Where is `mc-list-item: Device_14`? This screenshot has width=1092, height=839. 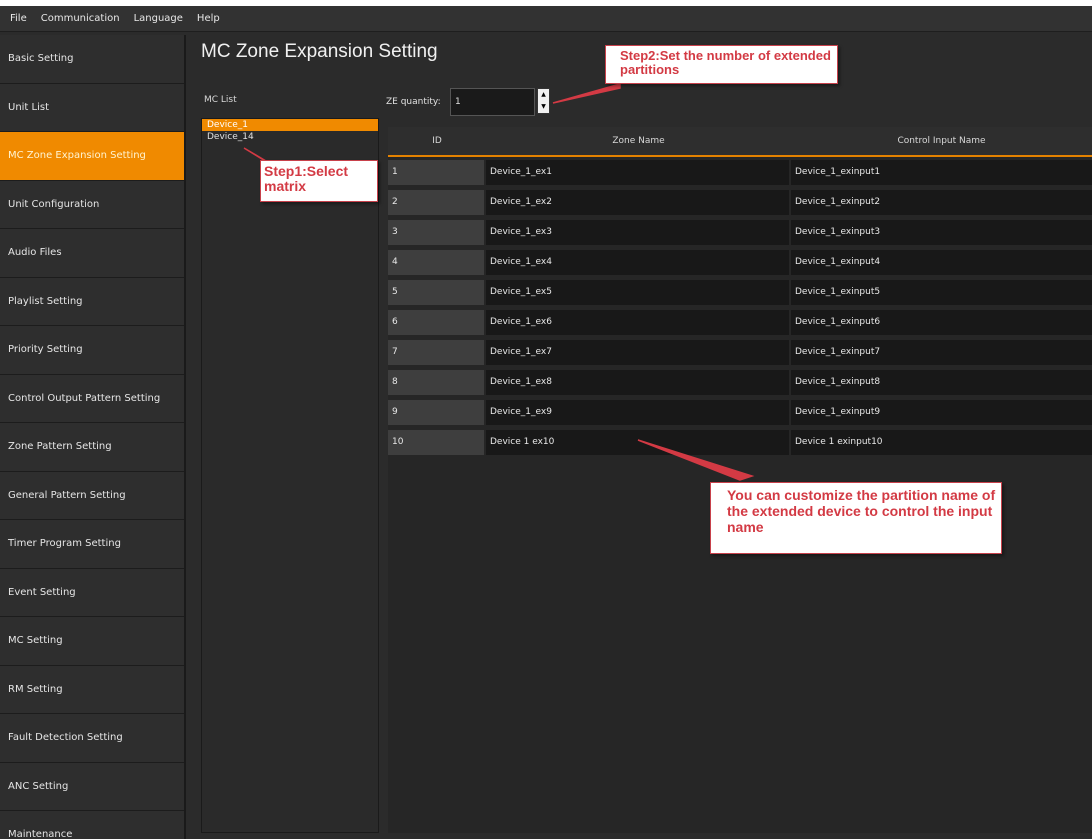 mc-list-item: Device_14 is located at coordinates (290, 137).